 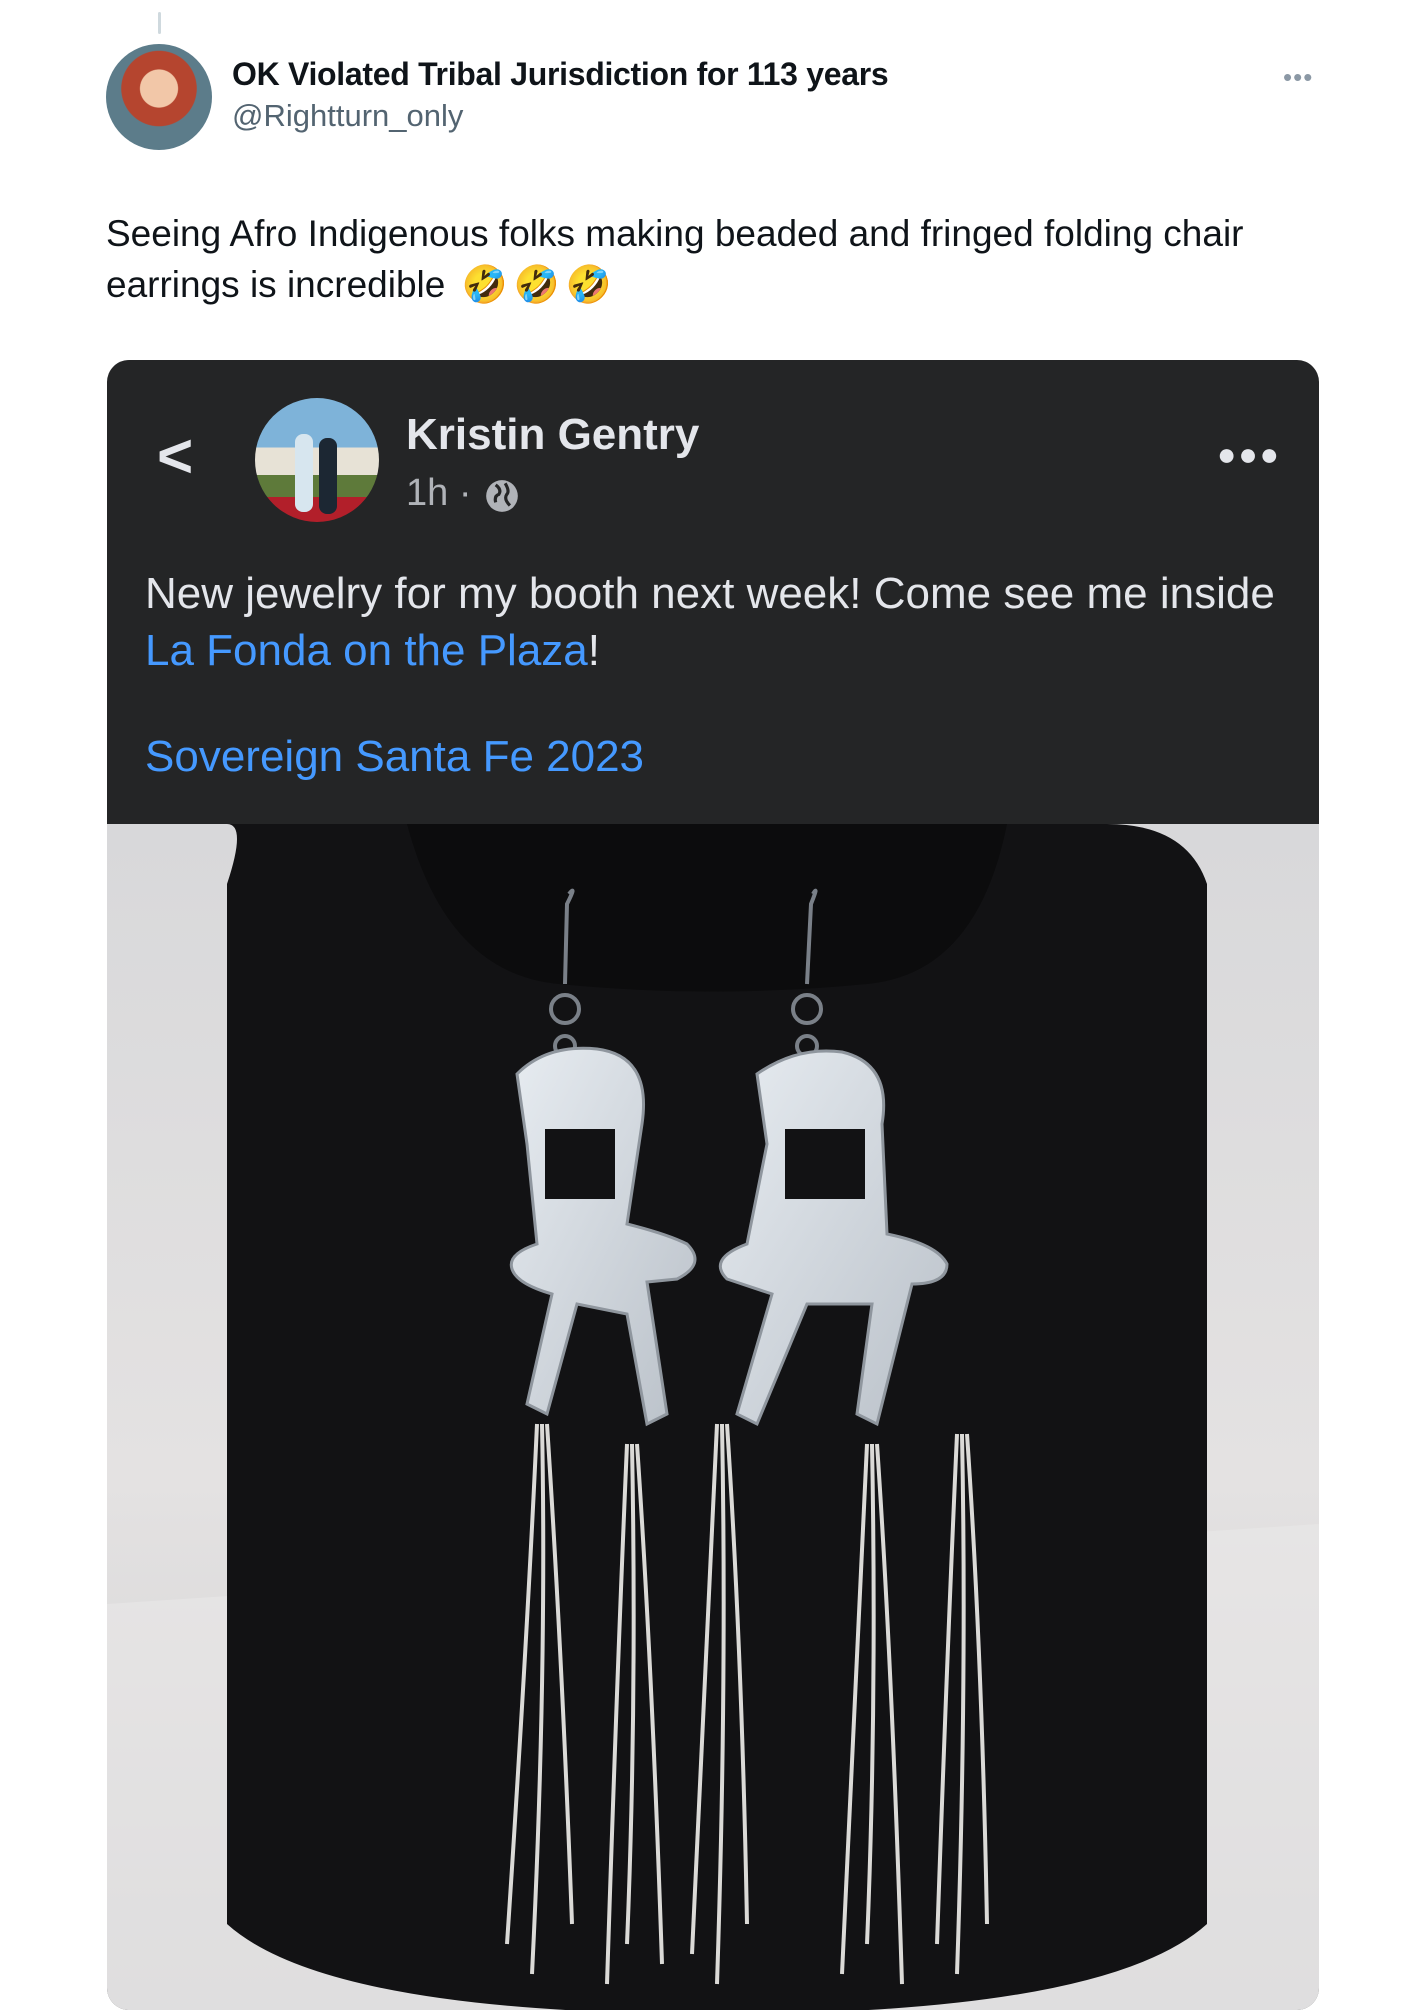 What do you see at coordinates (439, 493) in the screenshot?
I see `post-time: 1h ·` at bounding box center [439, 493].